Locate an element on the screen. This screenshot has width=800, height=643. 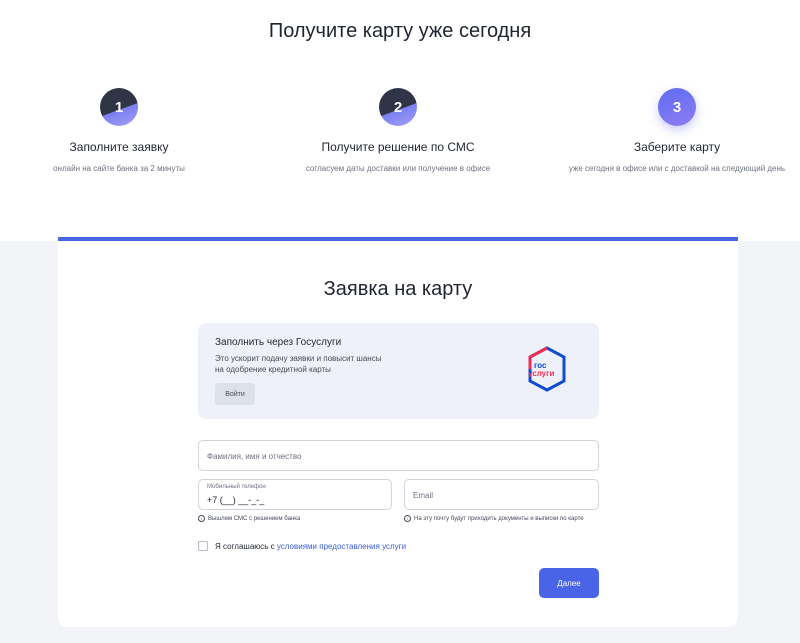
agreement-text: Я соглашаюсь с is located at coordinates (245, 546).